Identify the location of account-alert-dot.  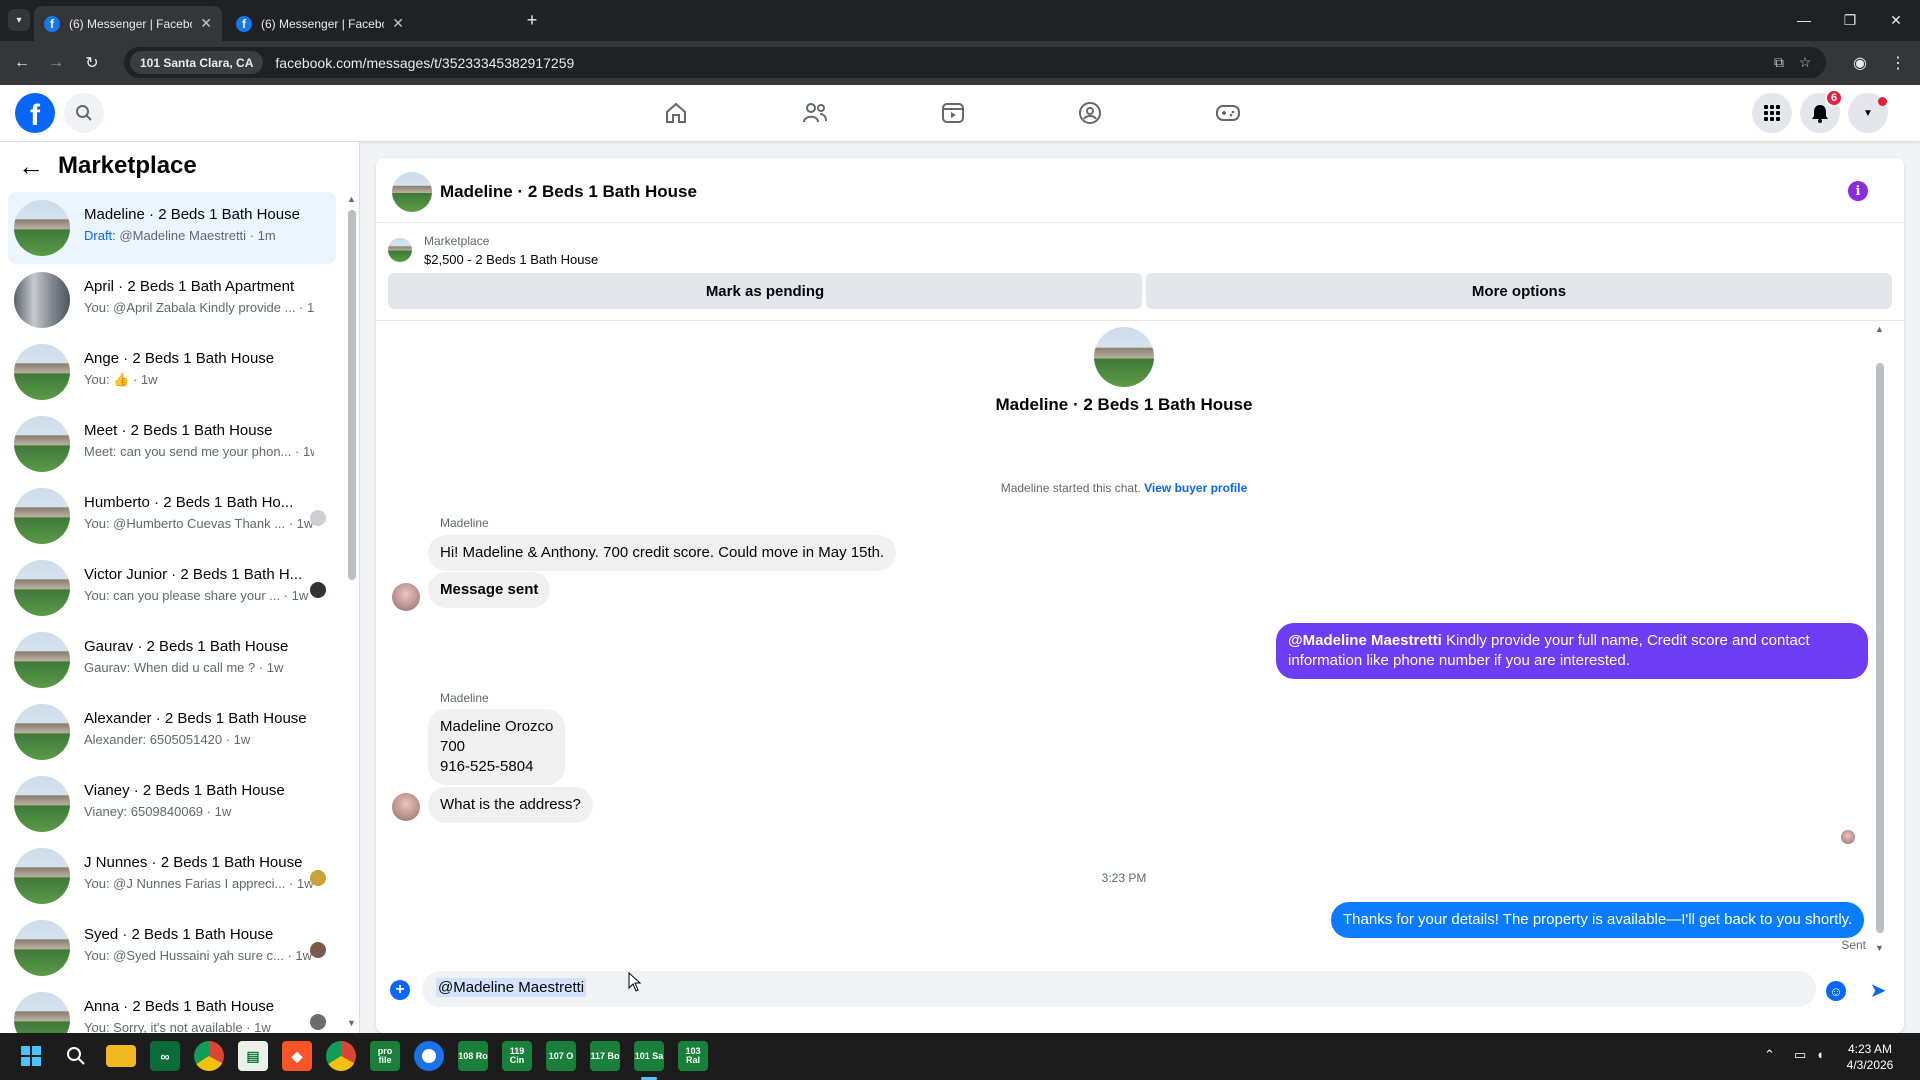
(1882, 101).